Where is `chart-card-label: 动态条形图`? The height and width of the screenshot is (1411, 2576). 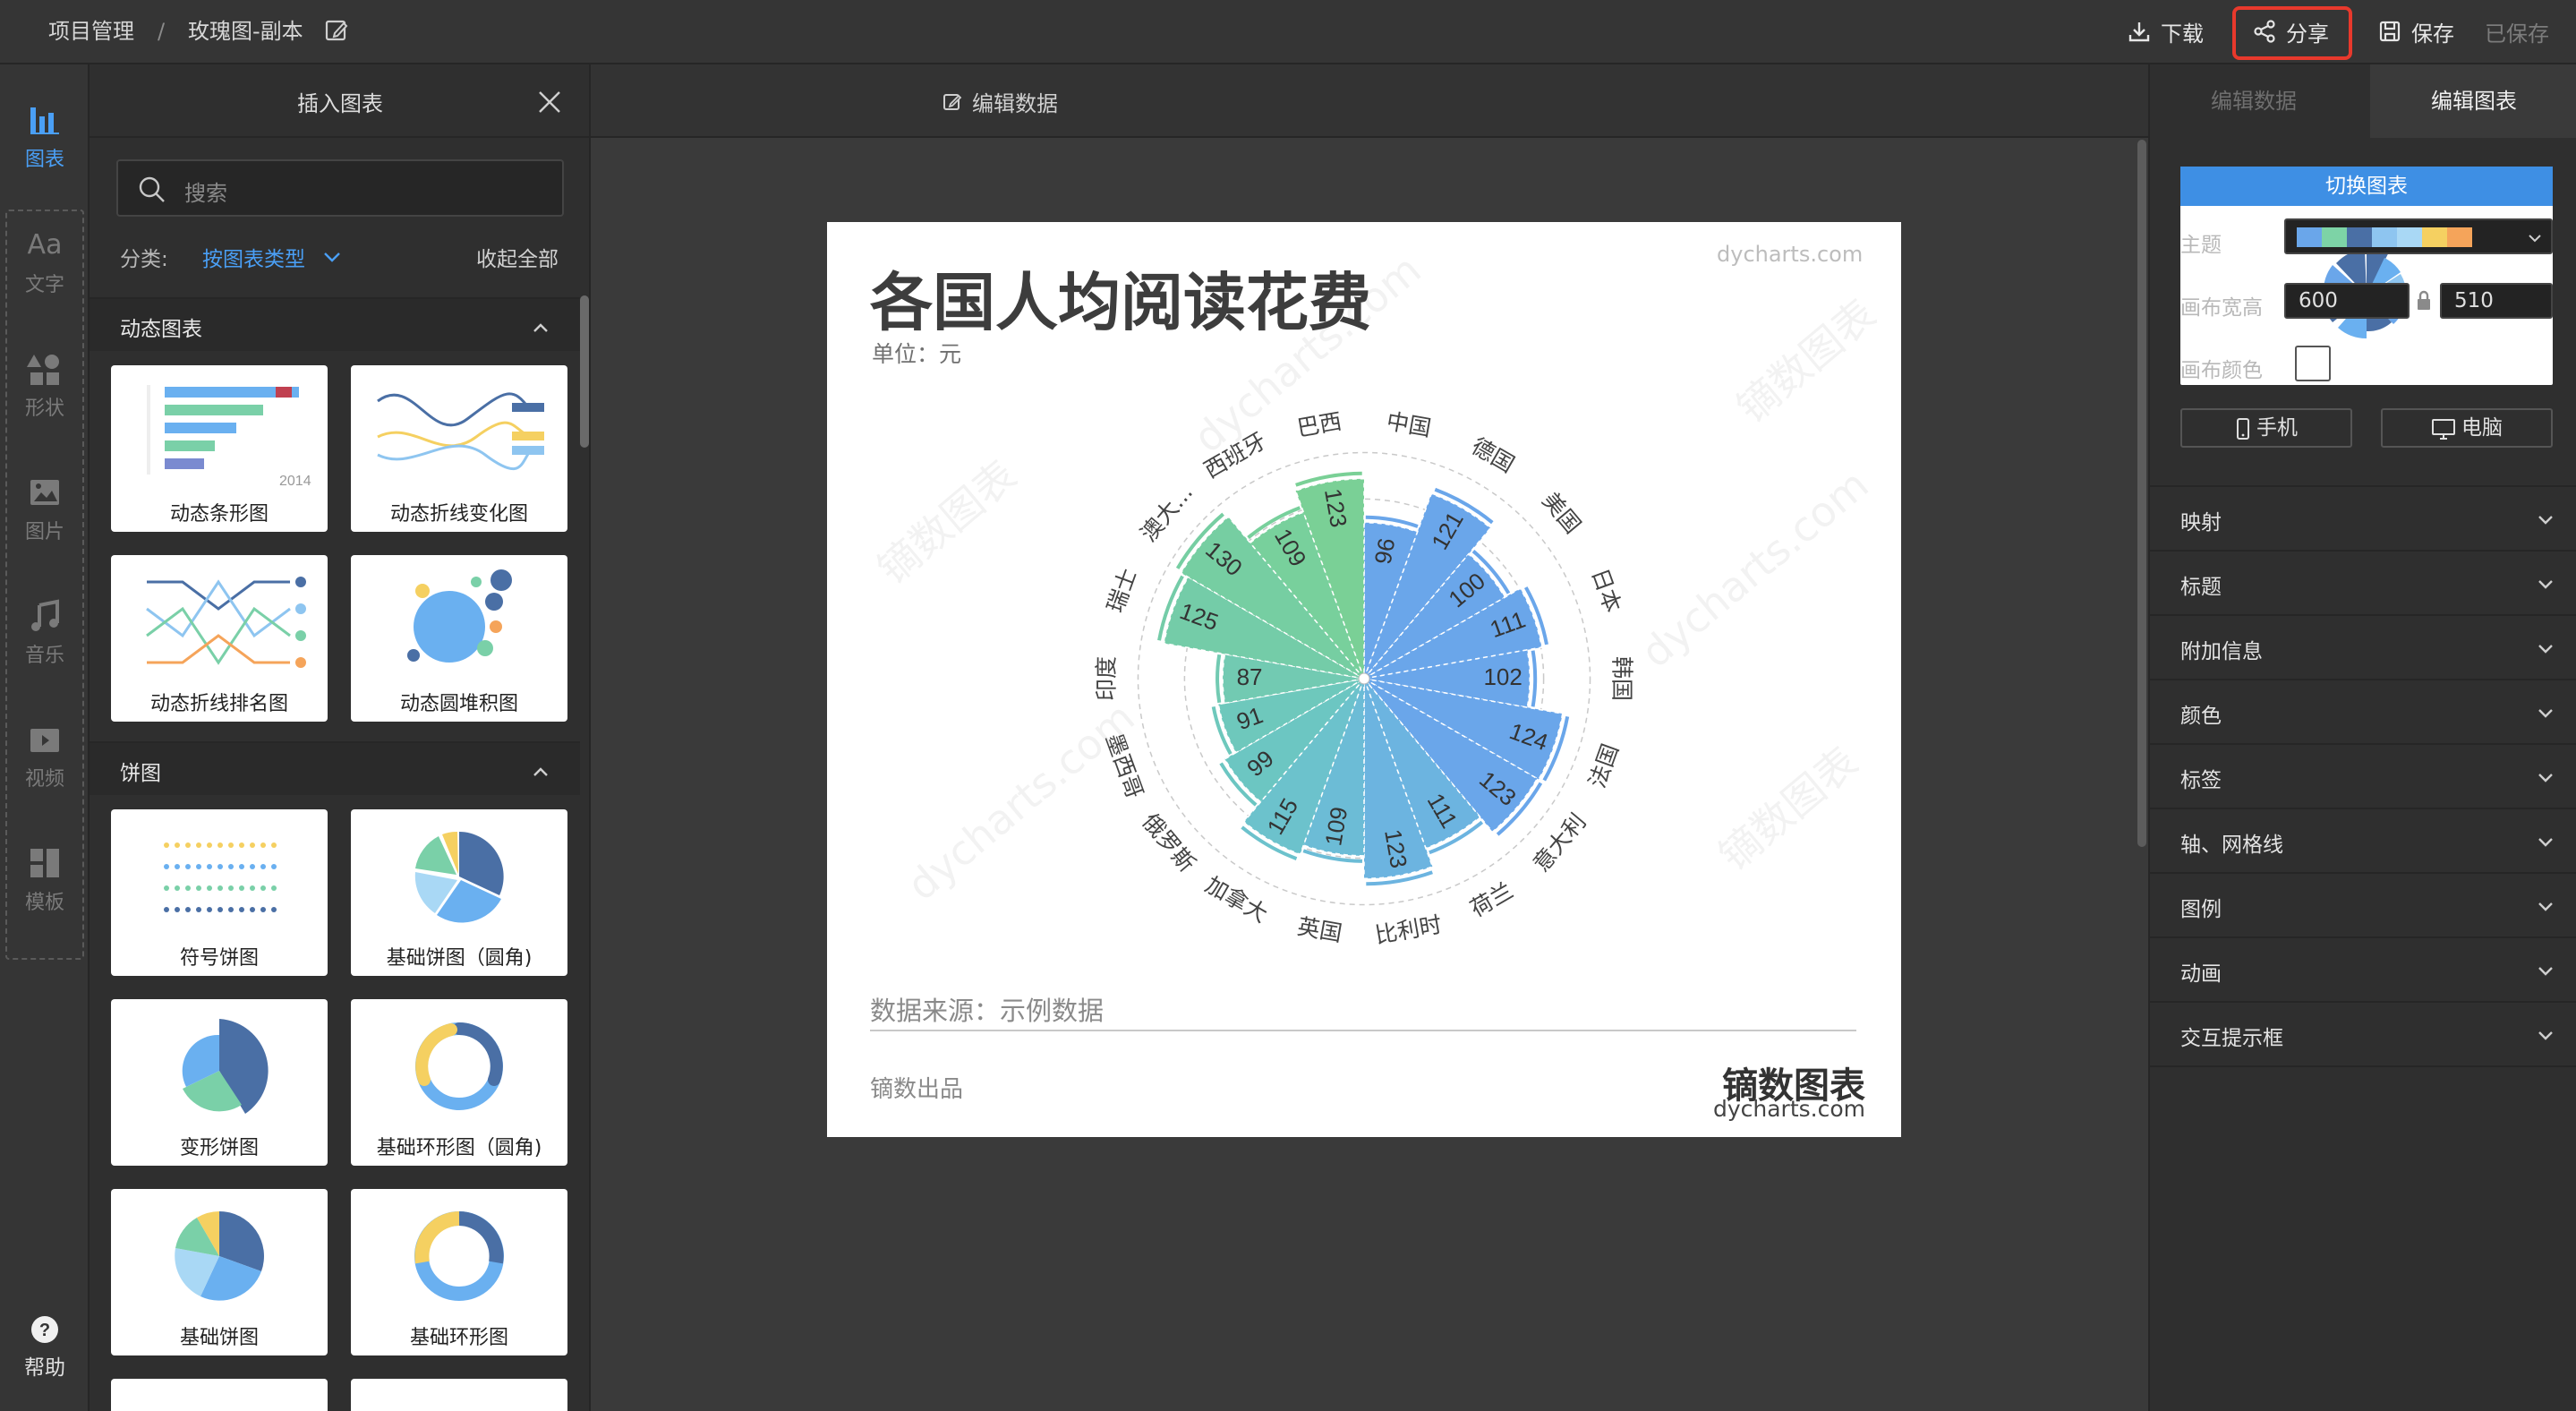 chart-card-label: 动态条形图 is located at coordinates (219, 514).